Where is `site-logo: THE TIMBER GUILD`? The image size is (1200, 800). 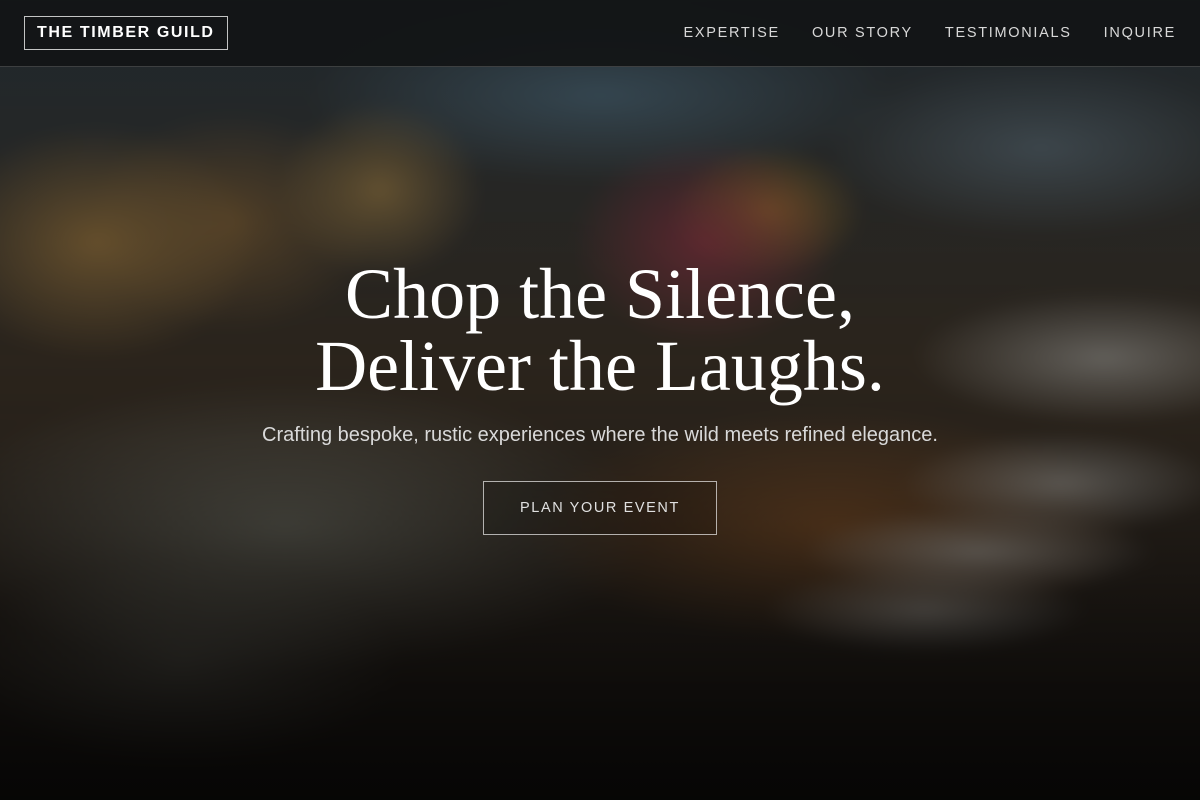
site-logo: THE TIMBER GUILD is located at coordinates (126, 33).